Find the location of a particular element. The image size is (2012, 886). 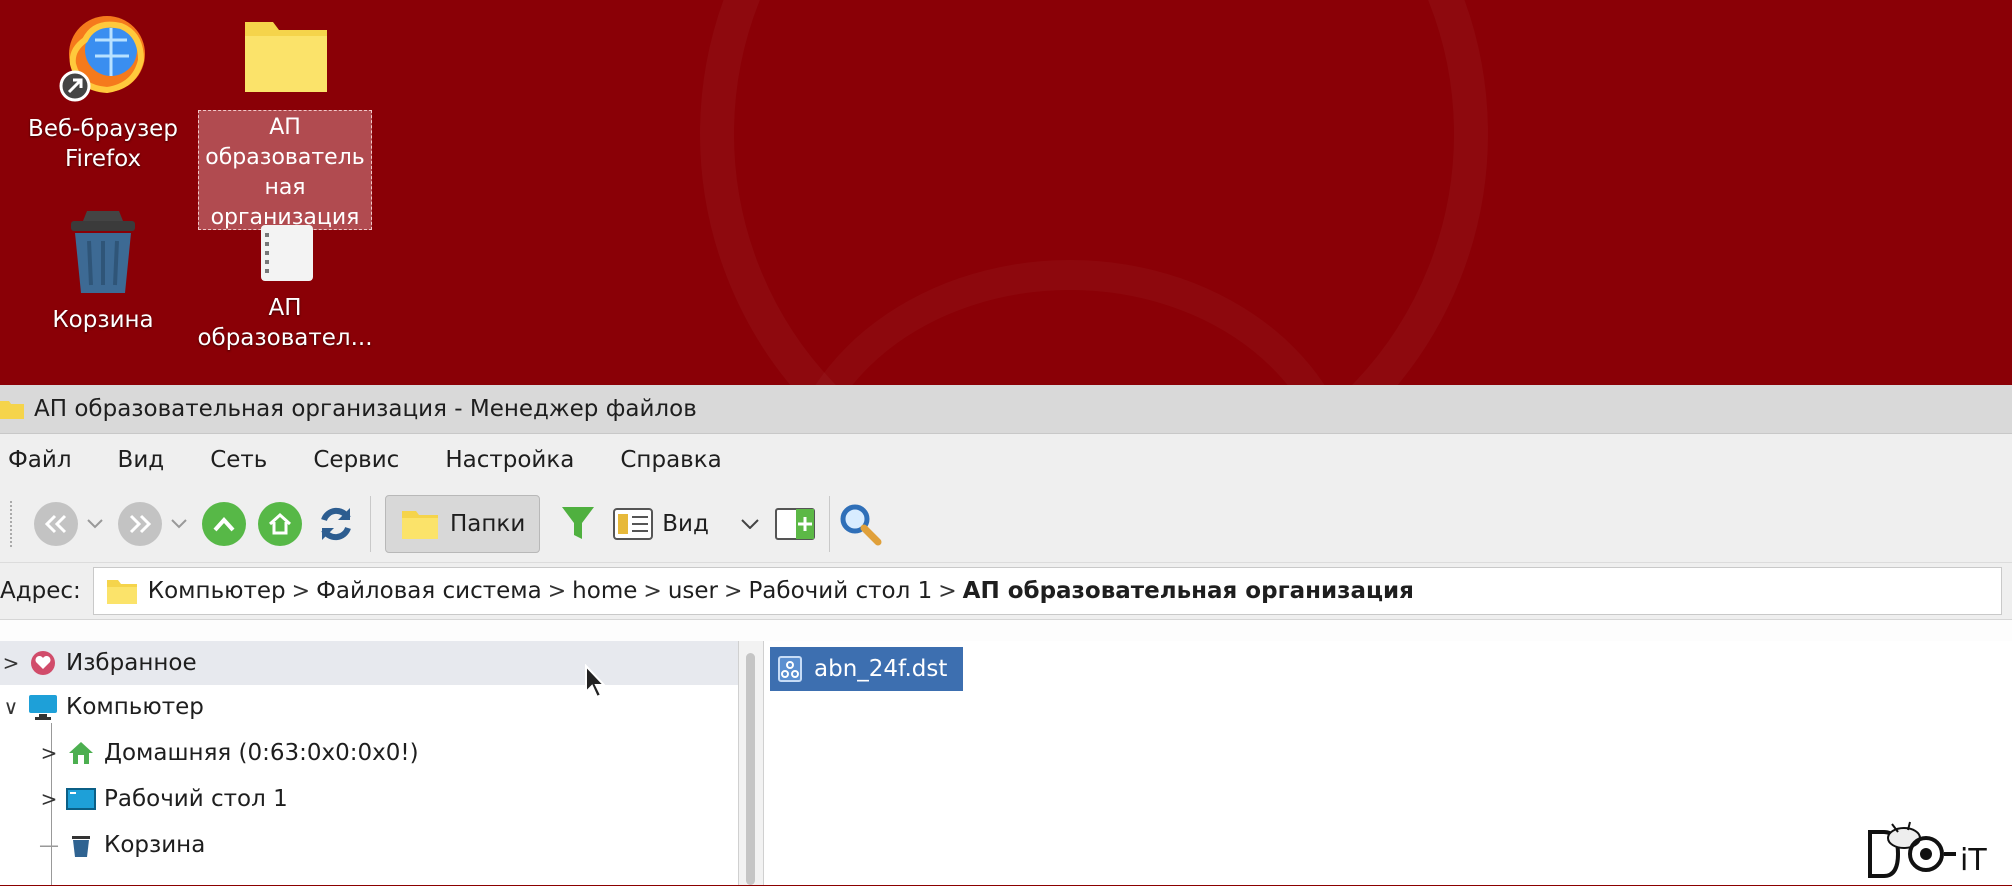

menu-settings: Настройка is located at coordinates (516, 460).